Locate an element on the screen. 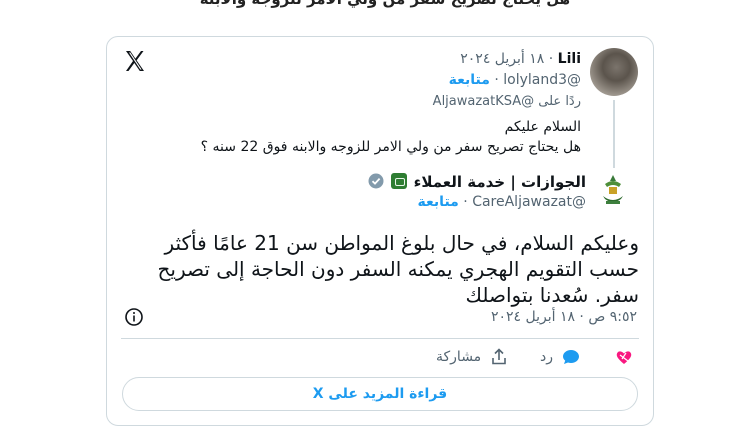  original-author-line: Lili · ١٨ أبريل ٢٠٢٤ is located at coordinates (520, 59).